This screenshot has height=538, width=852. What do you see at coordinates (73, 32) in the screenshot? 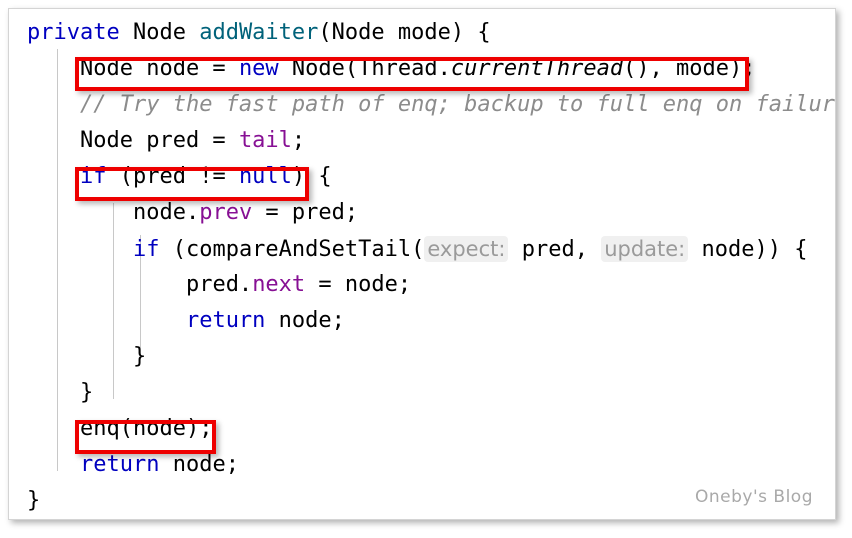
I see `code-token-kw: private` at bounding box center [73, 32].